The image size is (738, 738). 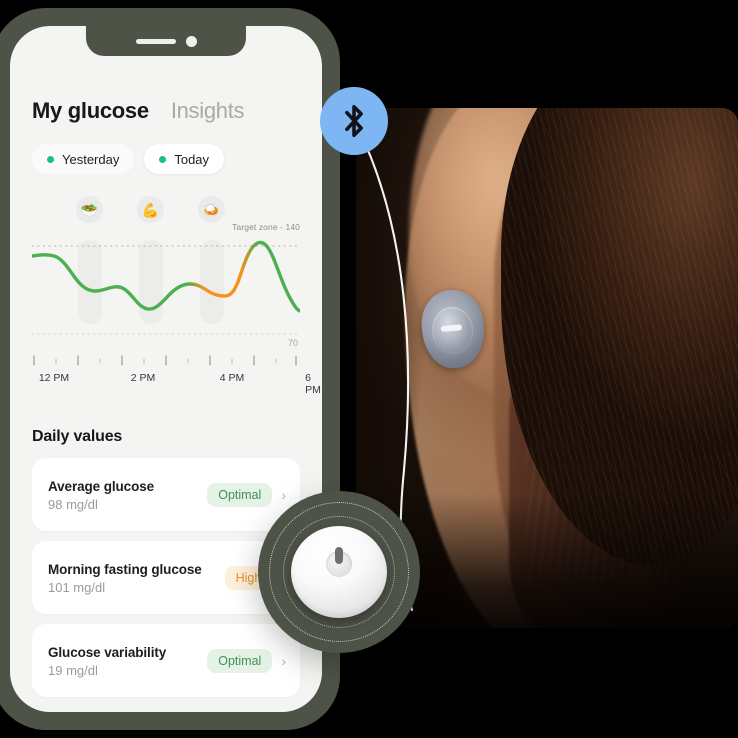 I want to click on bicep-emoji-icon: 💪, so click(x=150, y=209).